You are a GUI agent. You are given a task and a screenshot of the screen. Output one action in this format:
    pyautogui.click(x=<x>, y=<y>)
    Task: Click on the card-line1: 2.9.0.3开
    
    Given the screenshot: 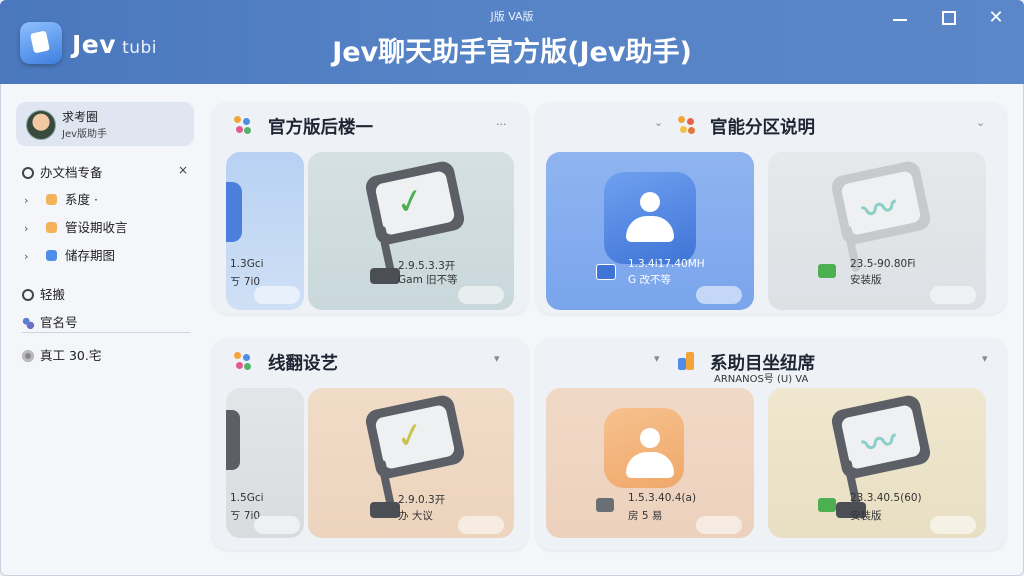 What is the action you would take?
    pyautogui.click(x=422, y=500)
    